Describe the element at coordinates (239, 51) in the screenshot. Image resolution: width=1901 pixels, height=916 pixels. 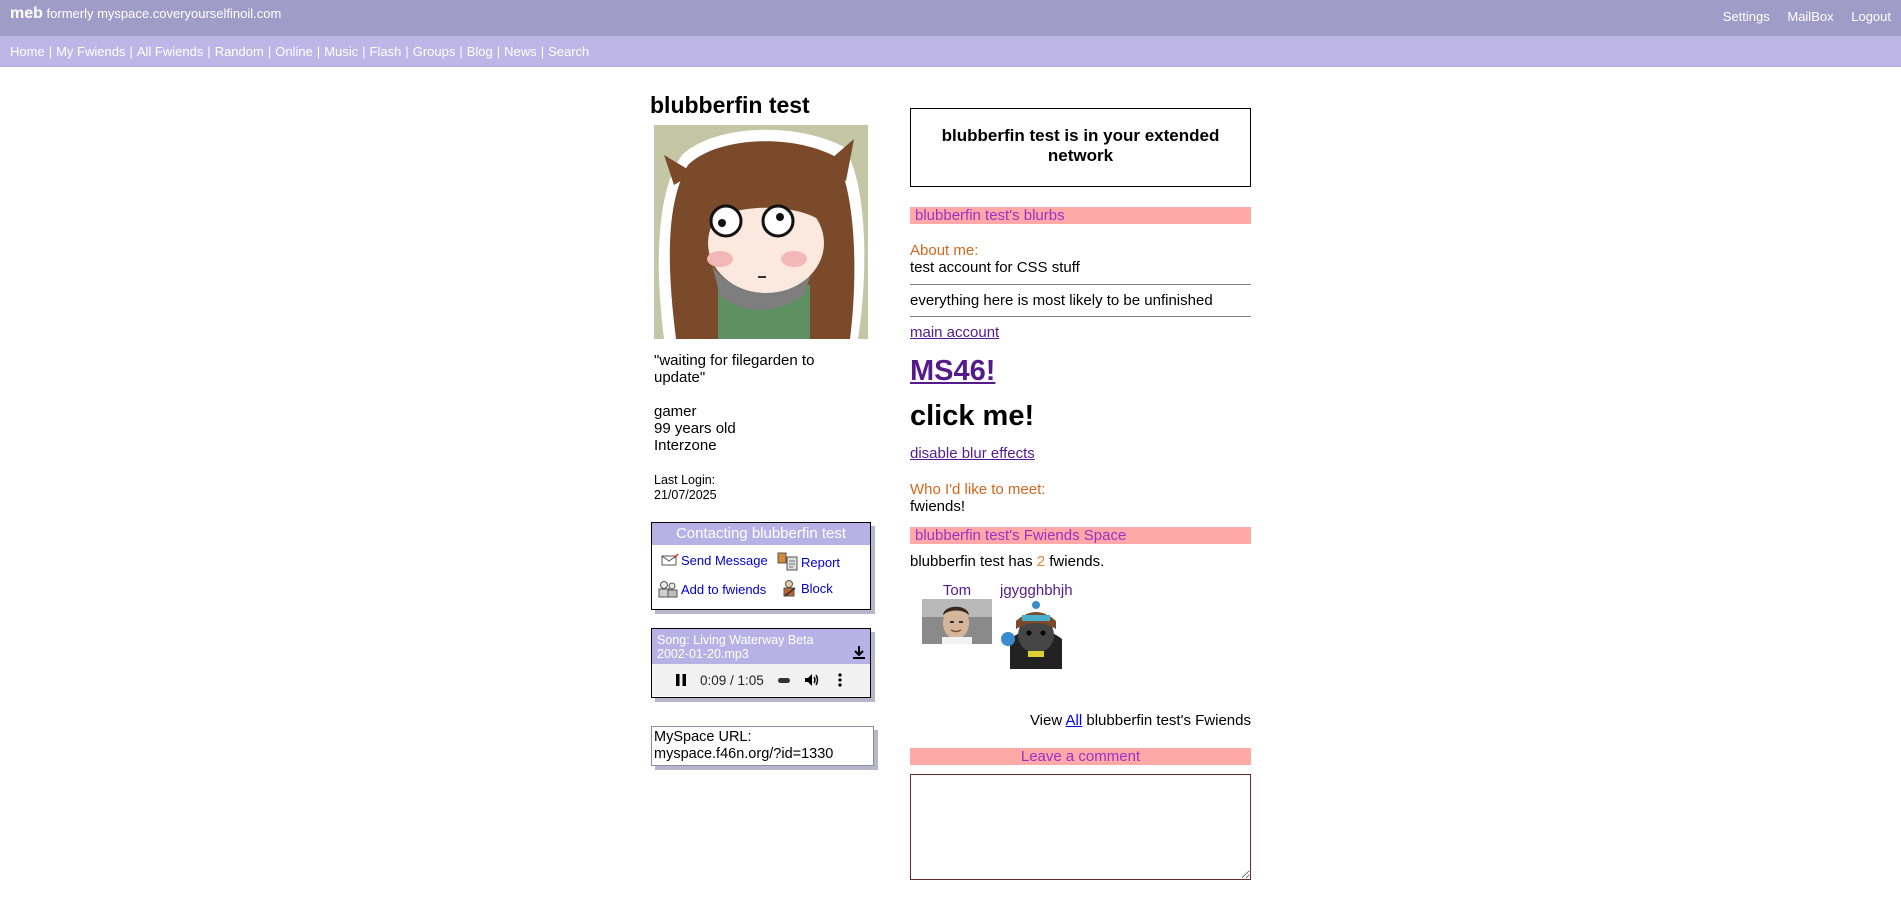
I see `nav-random: Random` at that location.